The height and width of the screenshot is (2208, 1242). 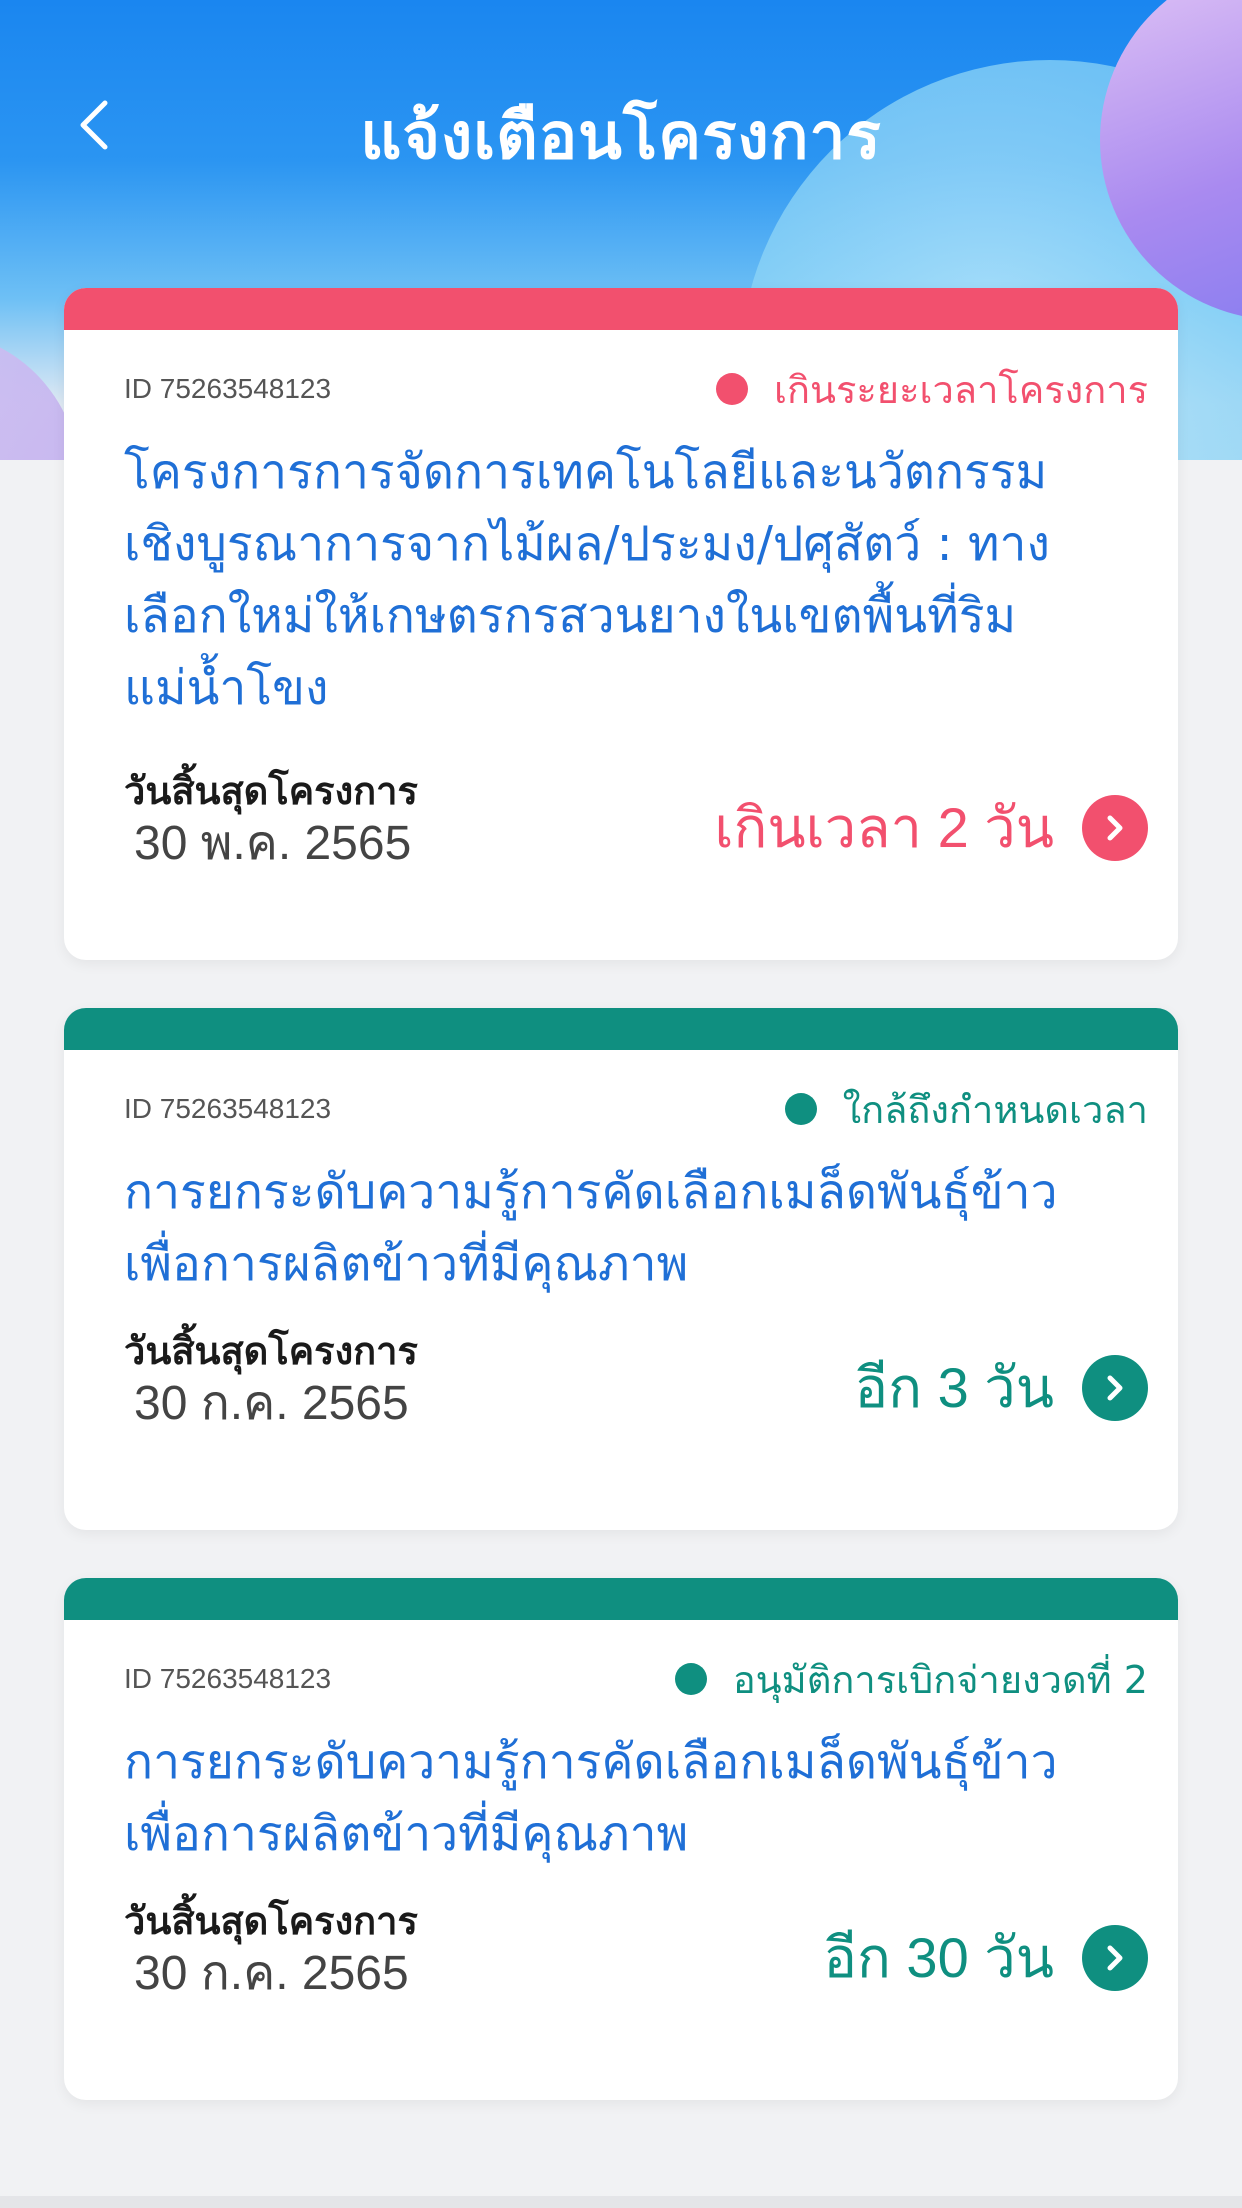 I want to click on remaining-label: อีก 30 วัน, so click(x=938, y=1957).